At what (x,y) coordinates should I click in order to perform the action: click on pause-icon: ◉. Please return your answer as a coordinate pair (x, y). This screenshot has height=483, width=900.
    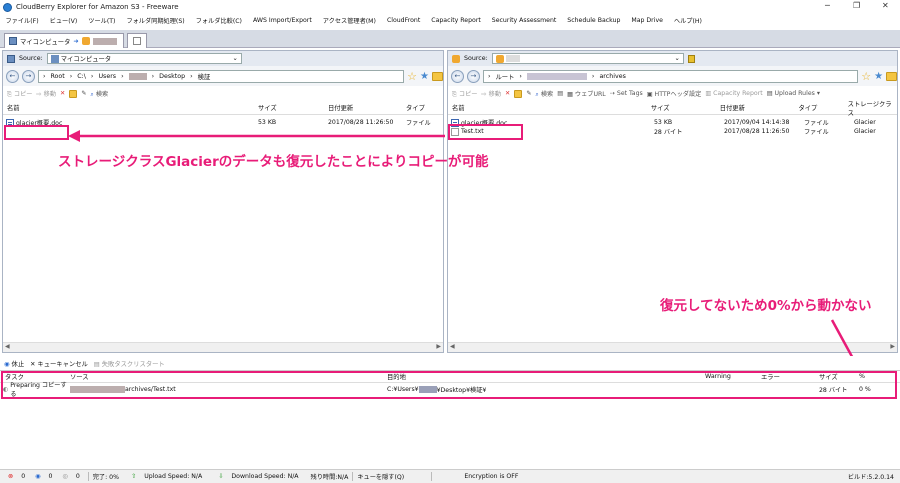
    Looking at the image, I should click on (7, 364).